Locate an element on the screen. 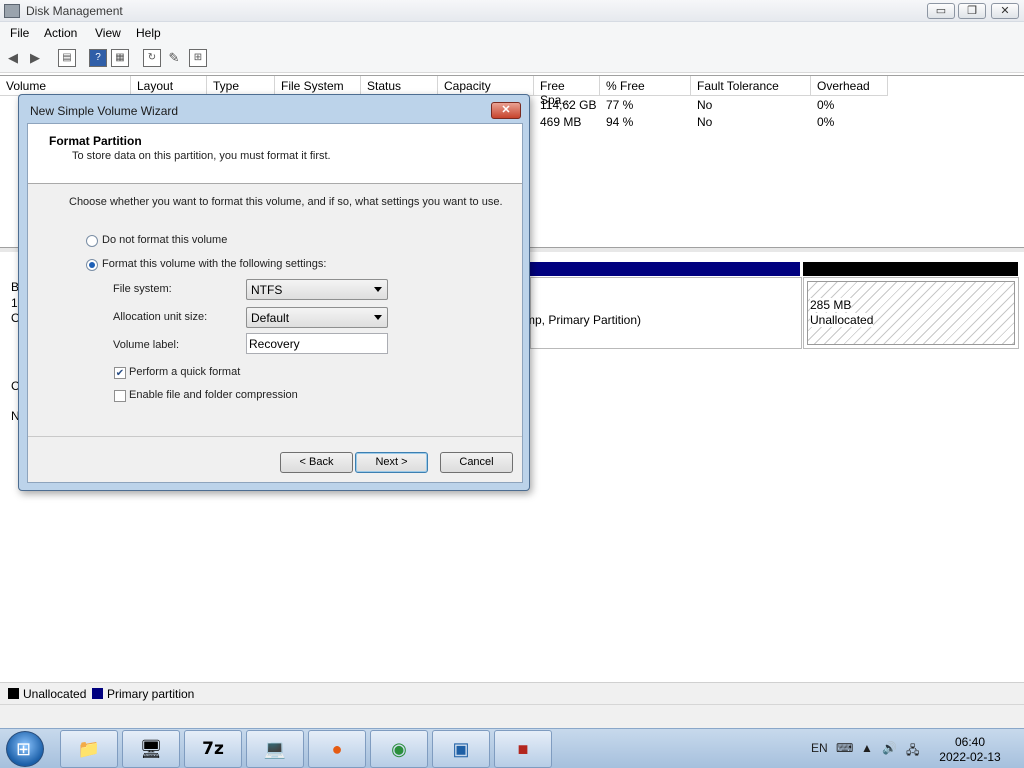 This screenshot has width=1024, height=768. list-view-icon: ▦ is located at coordinates (120, 58).